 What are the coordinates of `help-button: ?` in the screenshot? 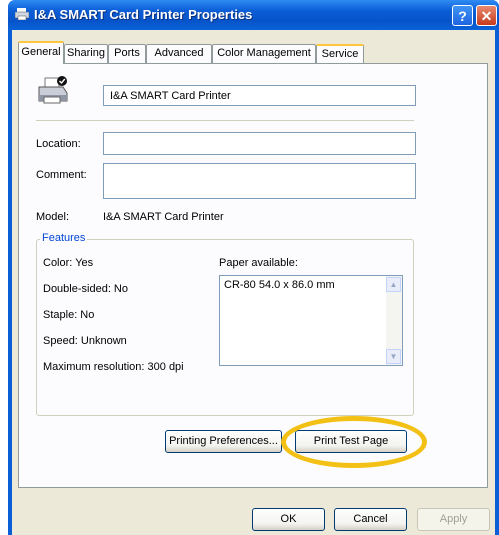 It's located at (462, 15).